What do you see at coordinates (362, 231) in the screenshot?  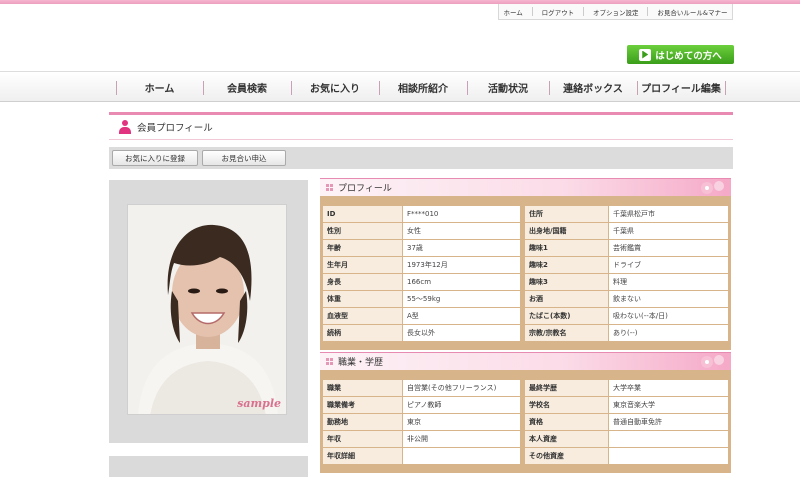 I see `field-label: 性別` at bounding box center [362, 231].